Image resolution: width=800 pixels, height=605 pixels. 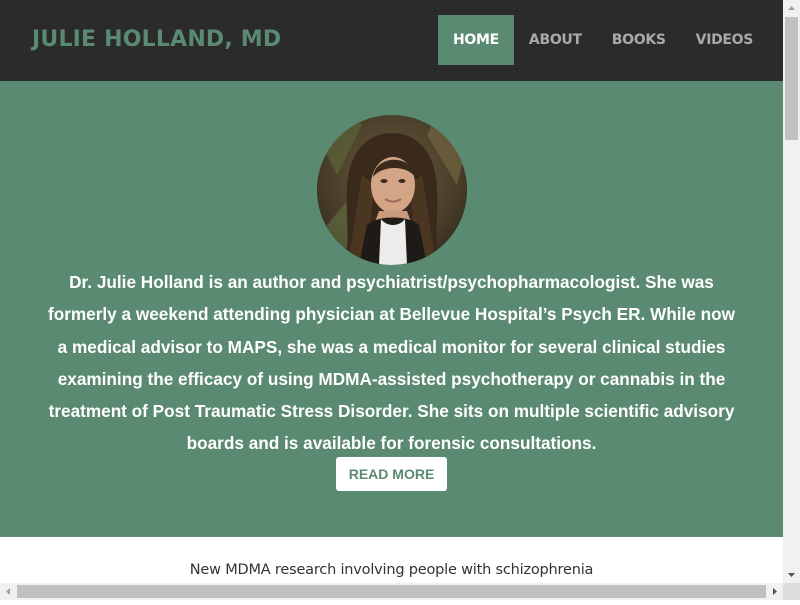 I want to click on scroll-left-arrow-icon, so click(x=8, y=591).